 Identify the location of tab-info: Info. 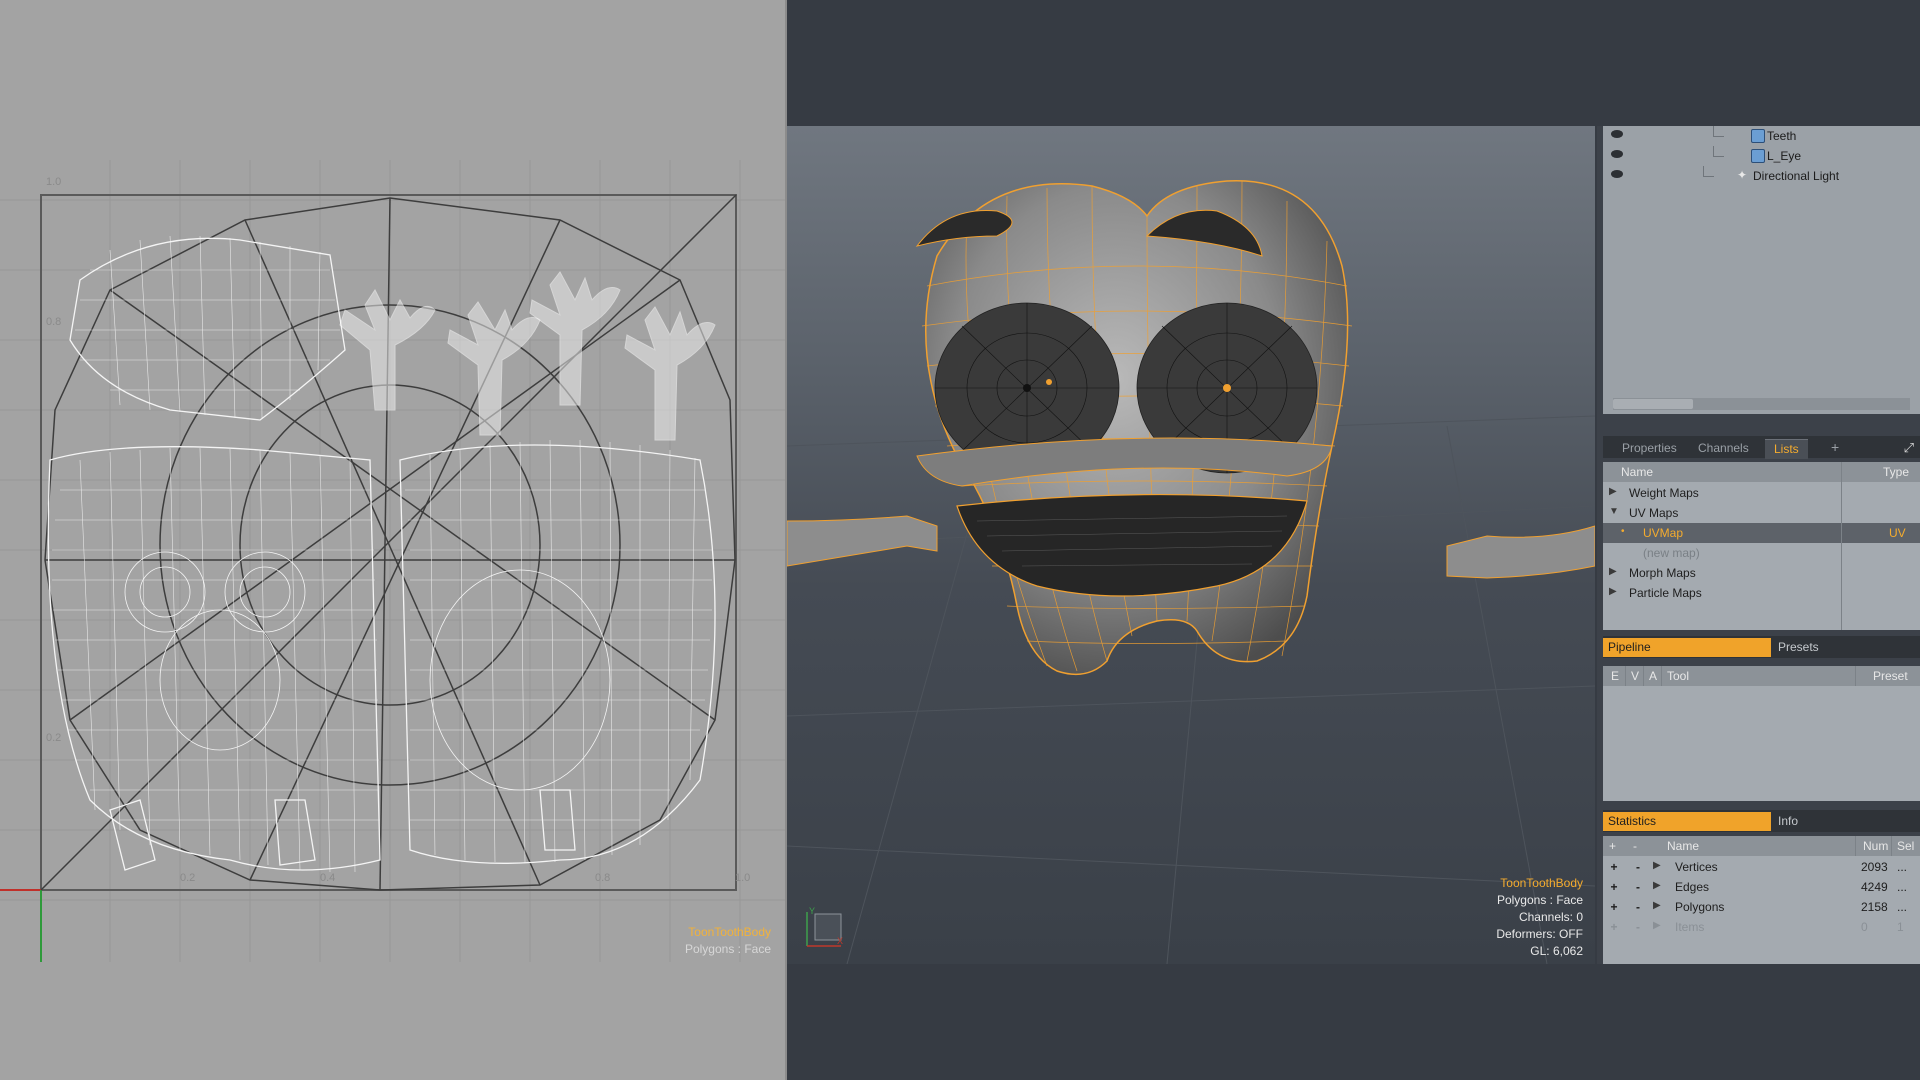
(1785, 821).